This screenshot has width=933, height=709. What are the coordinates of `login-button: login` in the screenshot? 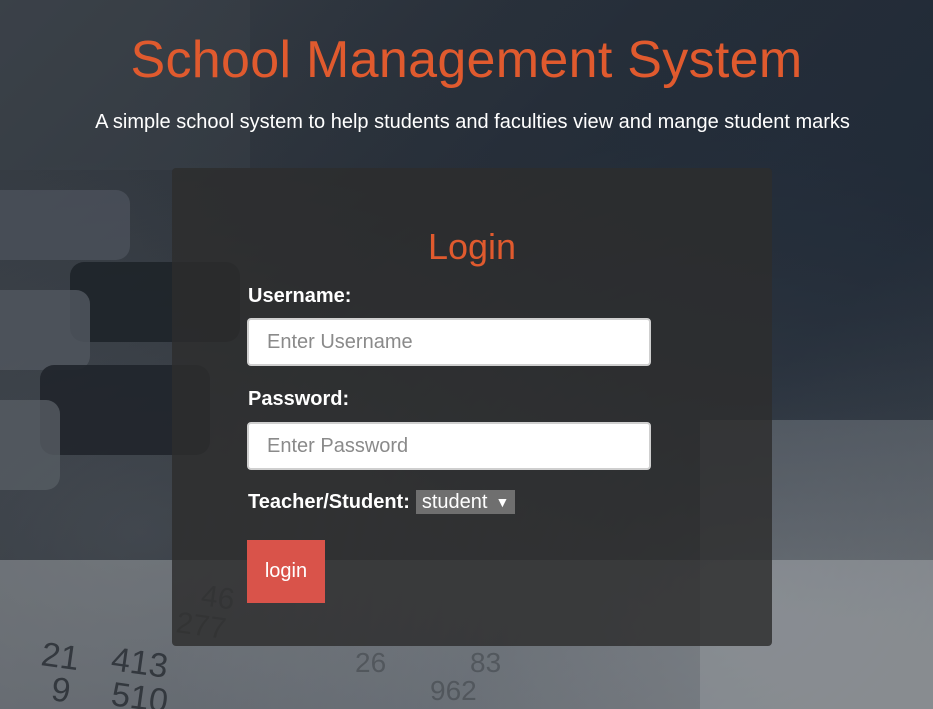 It's located at (286, 571).